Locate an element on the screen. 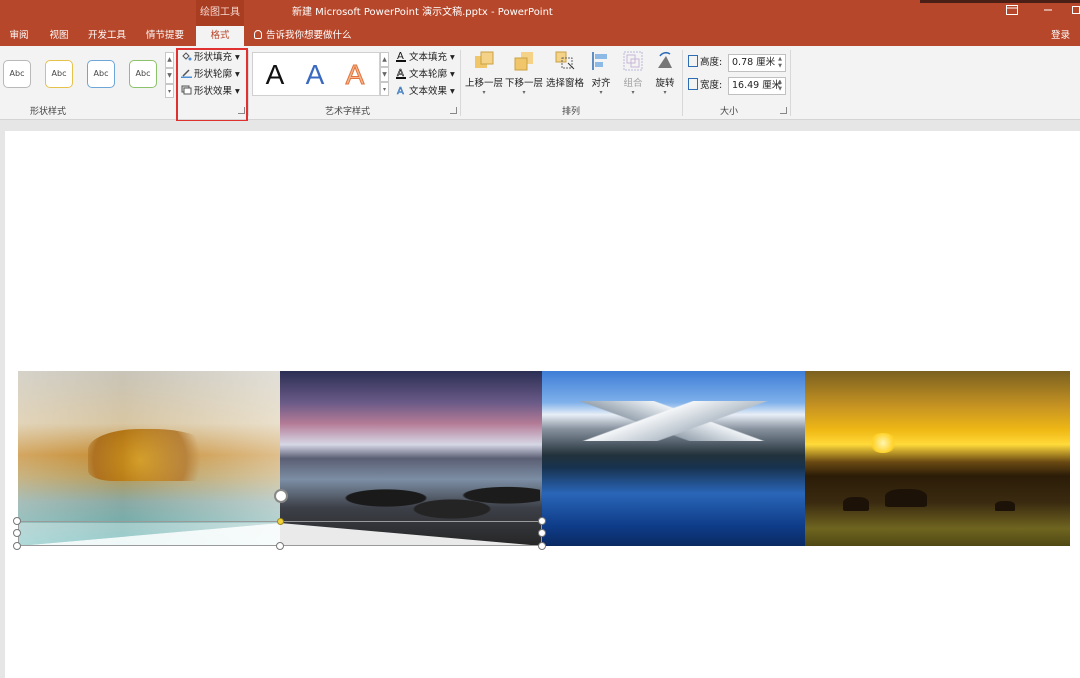  size-launcher-icon is located at coordinates (783, 110).